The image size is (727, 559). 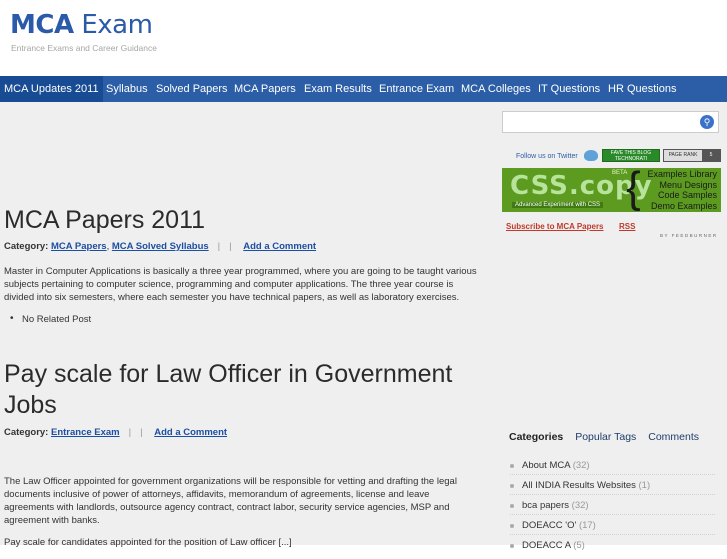 I want to click on pagerank-badge: PAGE RANK 5, so click(x=692, y=155).